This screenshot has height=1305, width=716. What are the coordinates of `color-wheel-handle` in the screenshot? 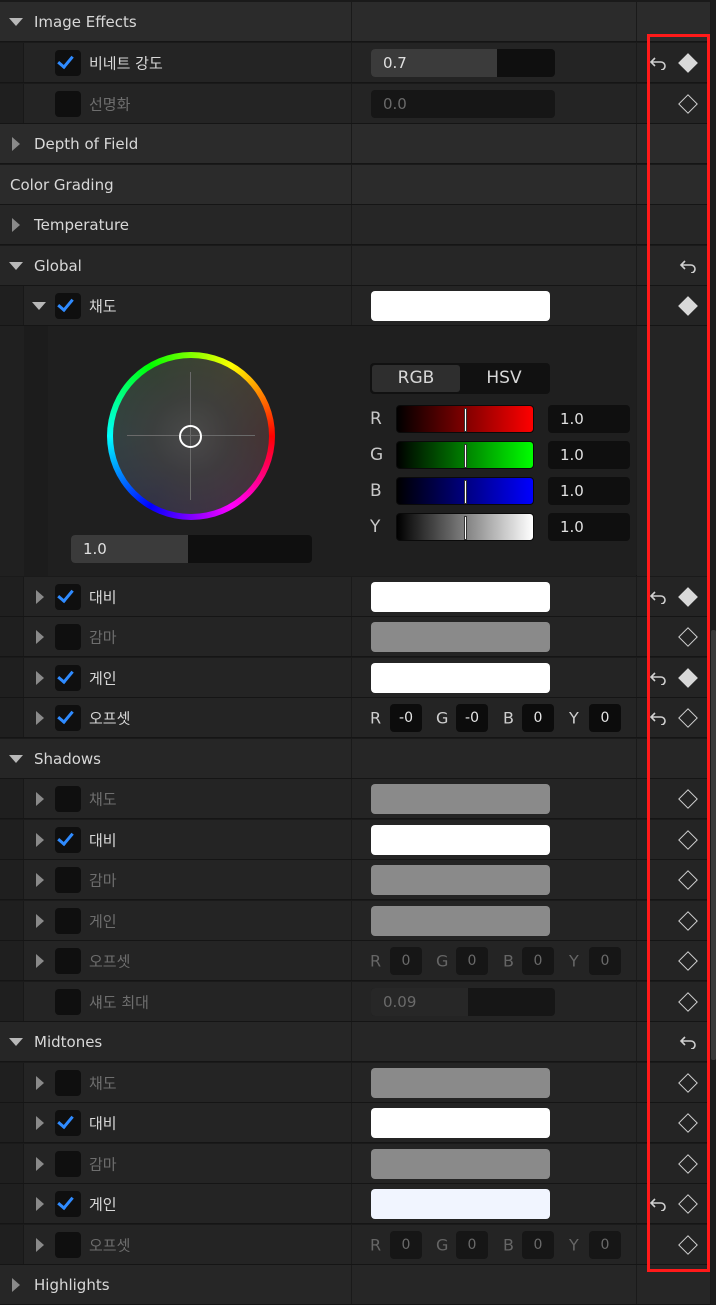 It's located at (190, 436).